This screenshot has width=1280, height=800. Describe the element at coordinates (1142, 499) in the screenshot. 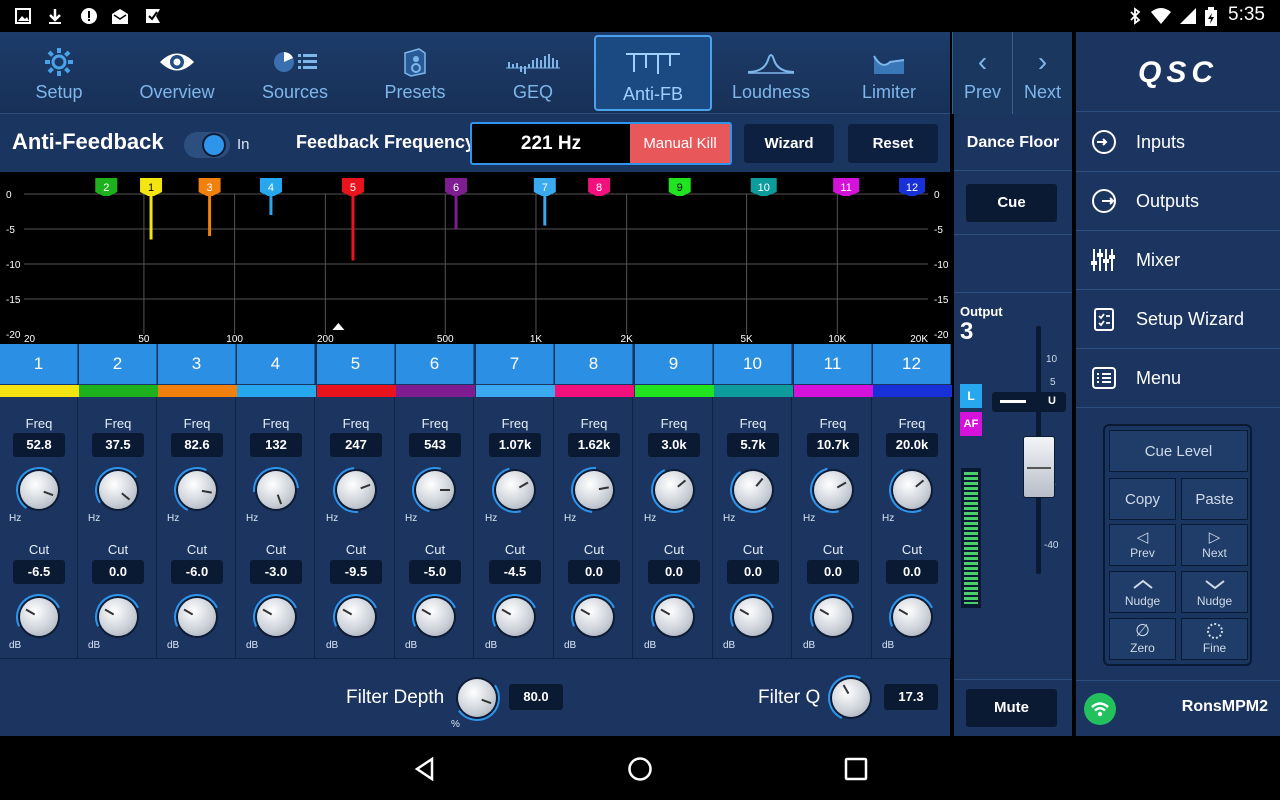

I see `copy-button: Copy` at that location.